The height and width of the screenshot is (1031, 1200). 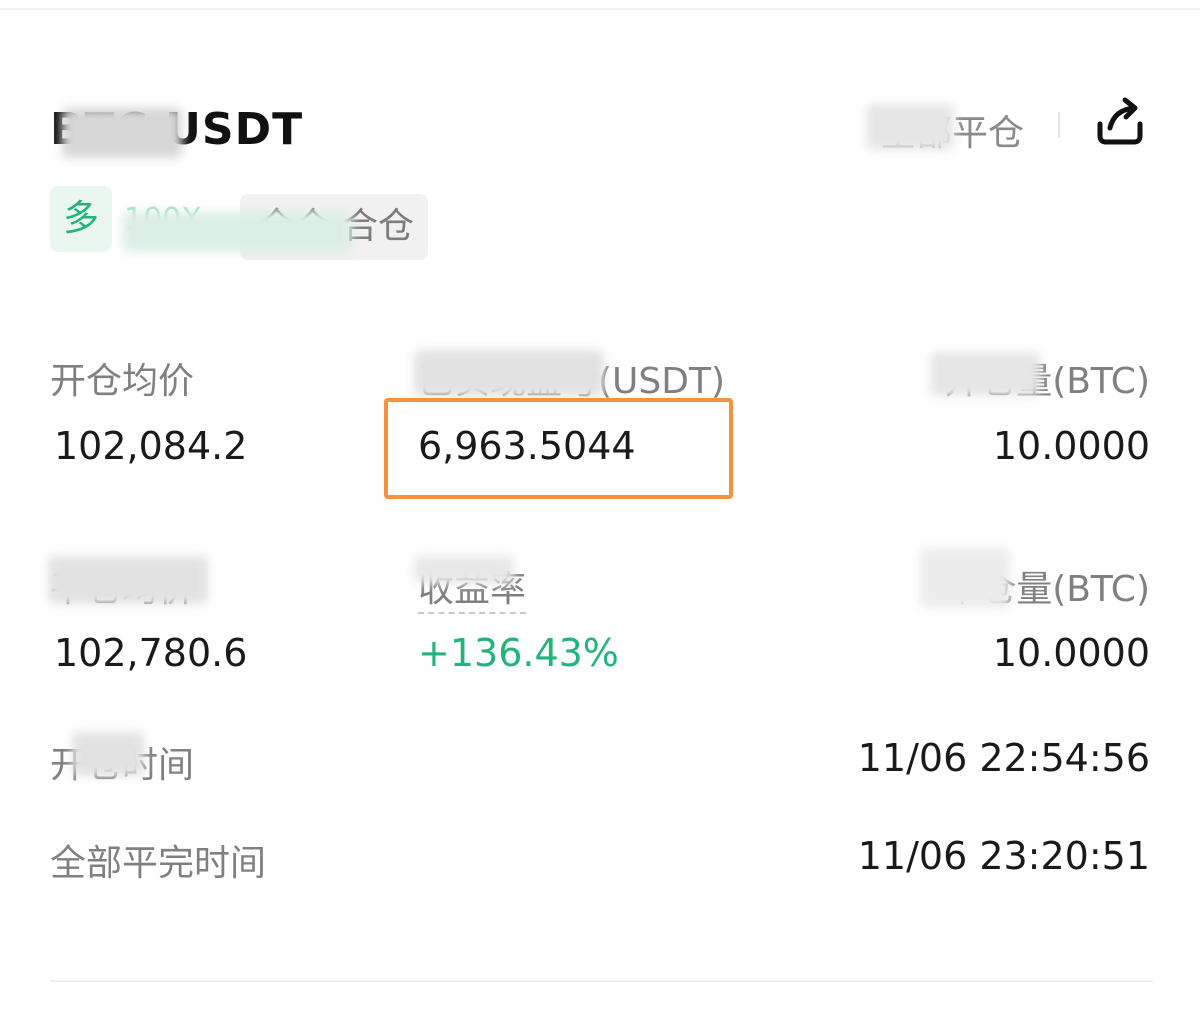 What do you see at coordinates (122, 381) in the screenshot?
I see `open-avg-price-label: 开仓均价` at bounding box center [122, 381].